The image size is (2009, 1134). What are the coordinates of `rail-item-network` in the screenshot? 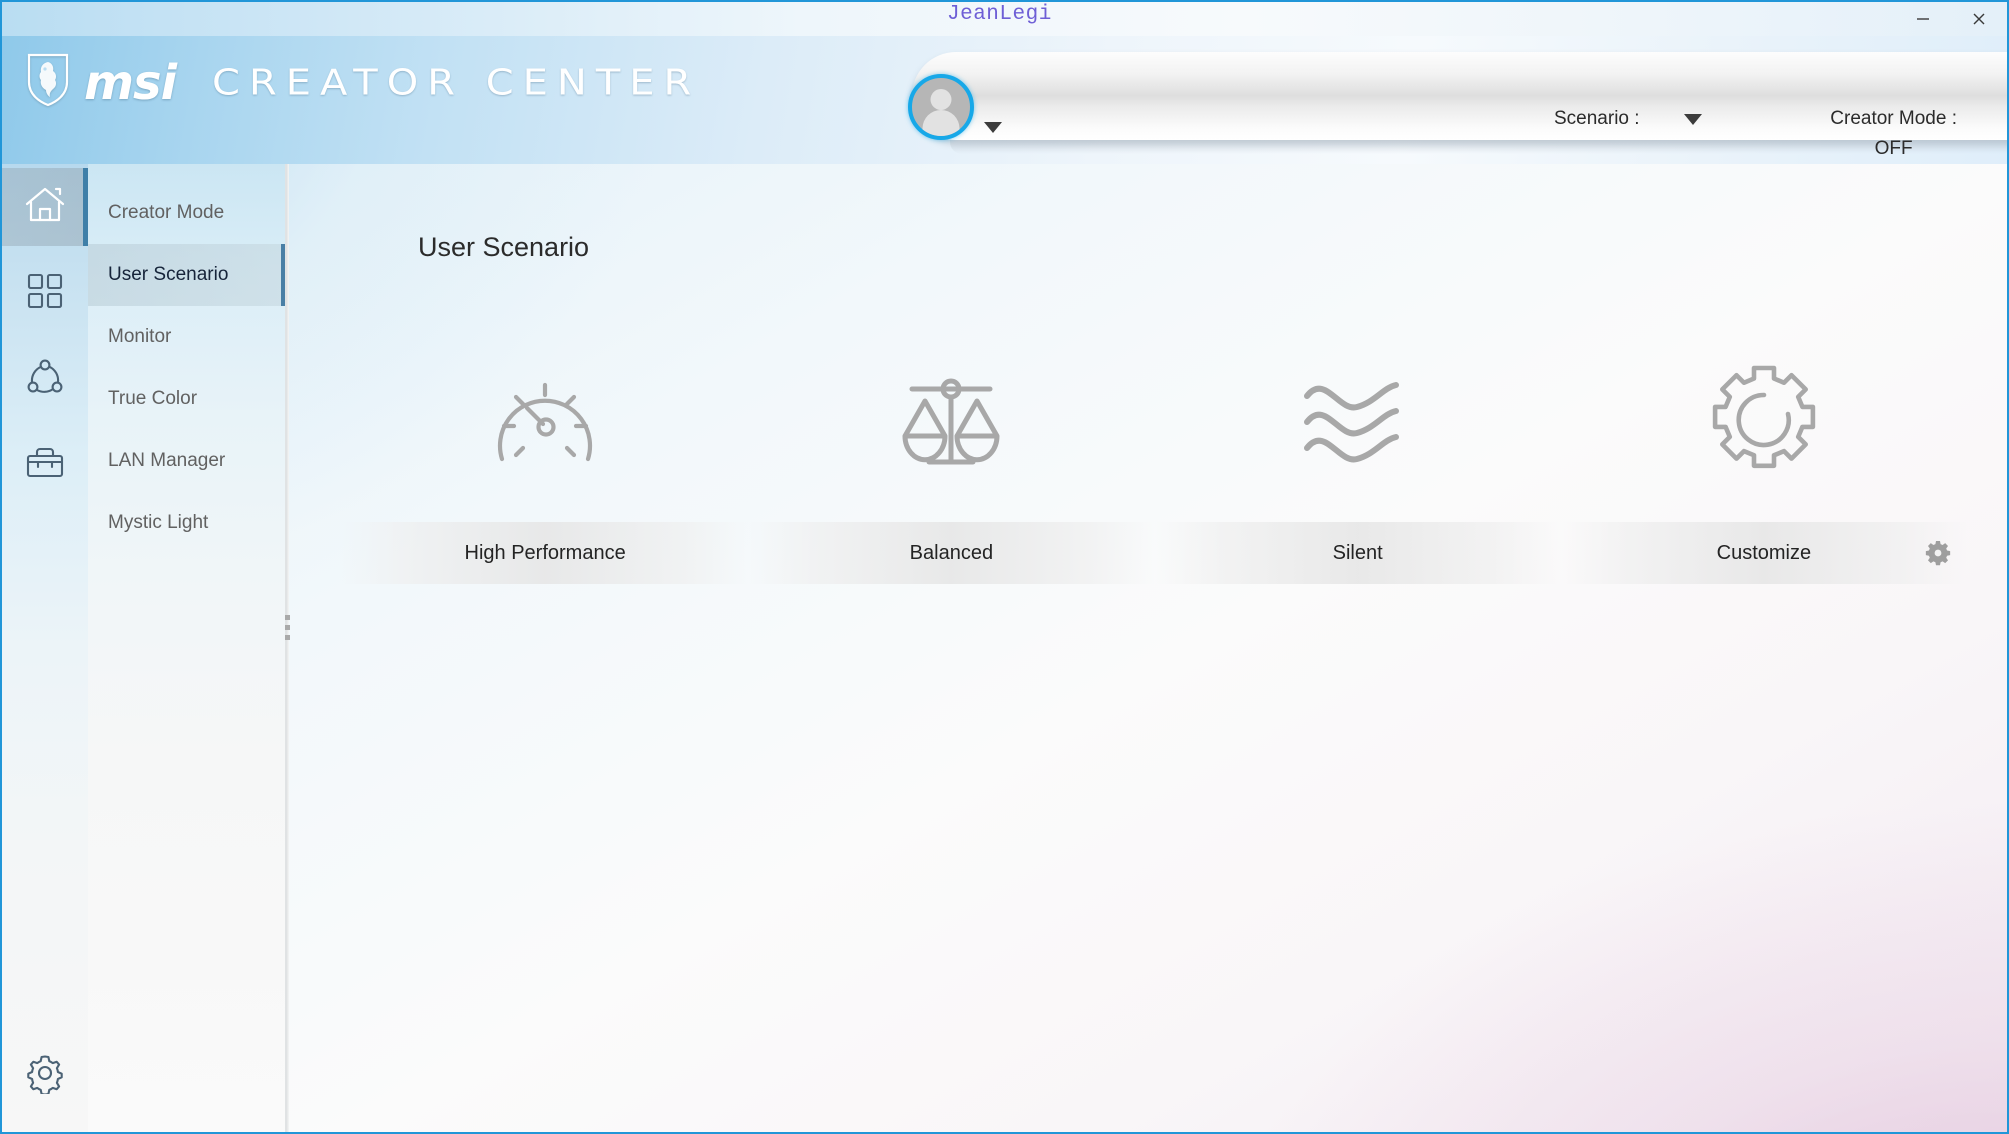 It's located at (45, 379).